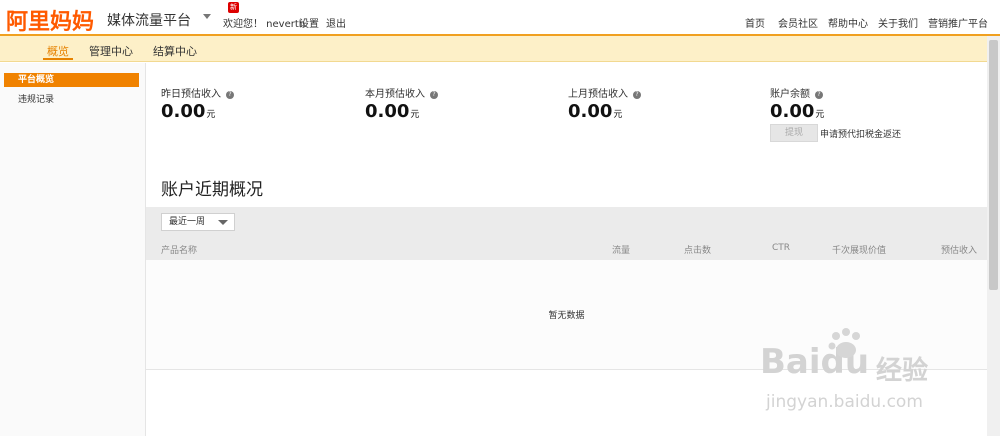 The image size is (1000, 436). I want to click on alimama-logo: 阿里妈妈, so click(50, 20).